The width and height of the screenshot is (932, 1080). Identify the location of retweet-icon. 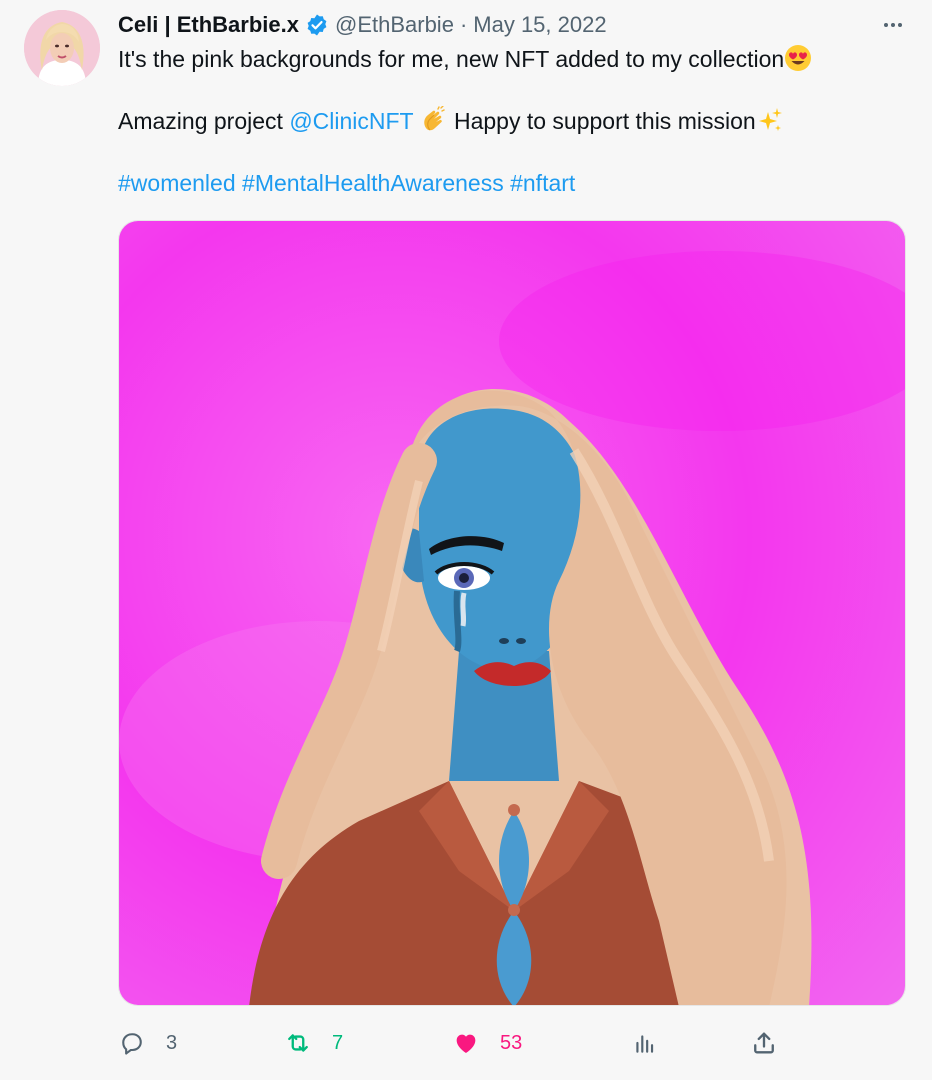
(298, 1043).